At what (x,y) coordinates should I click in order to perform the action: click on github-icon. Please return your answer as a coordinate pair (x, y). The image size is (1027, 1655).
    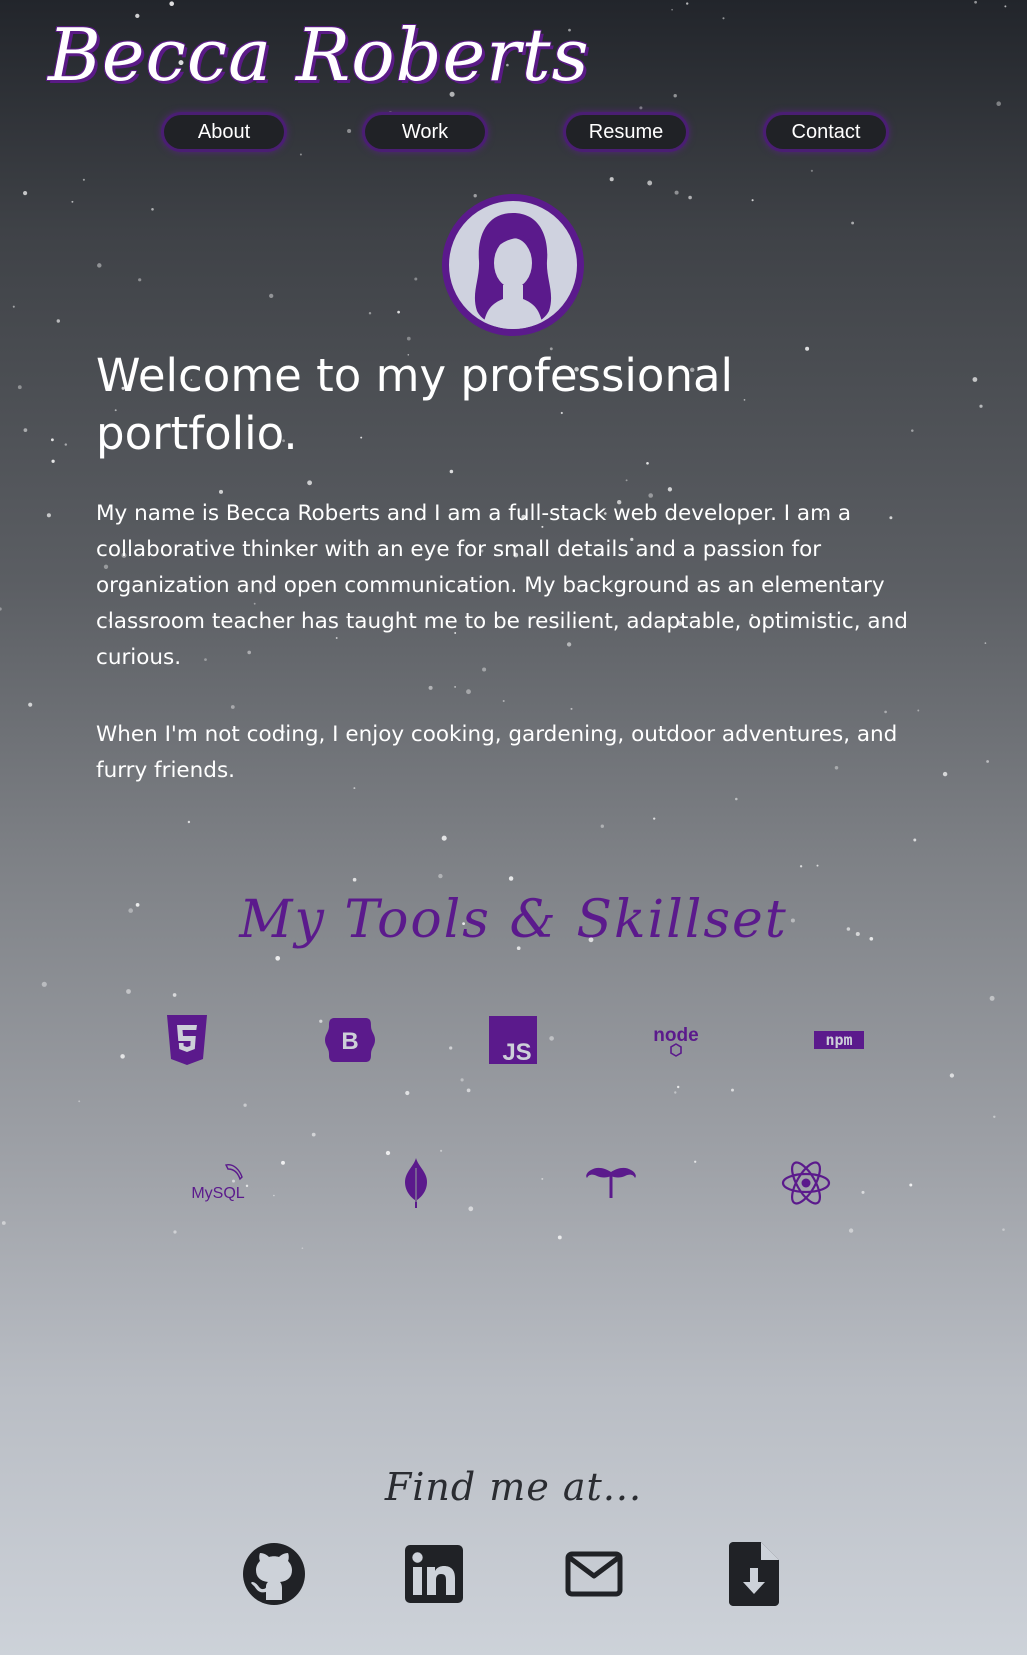
    Looking at the image, I should click on (274, 1574).